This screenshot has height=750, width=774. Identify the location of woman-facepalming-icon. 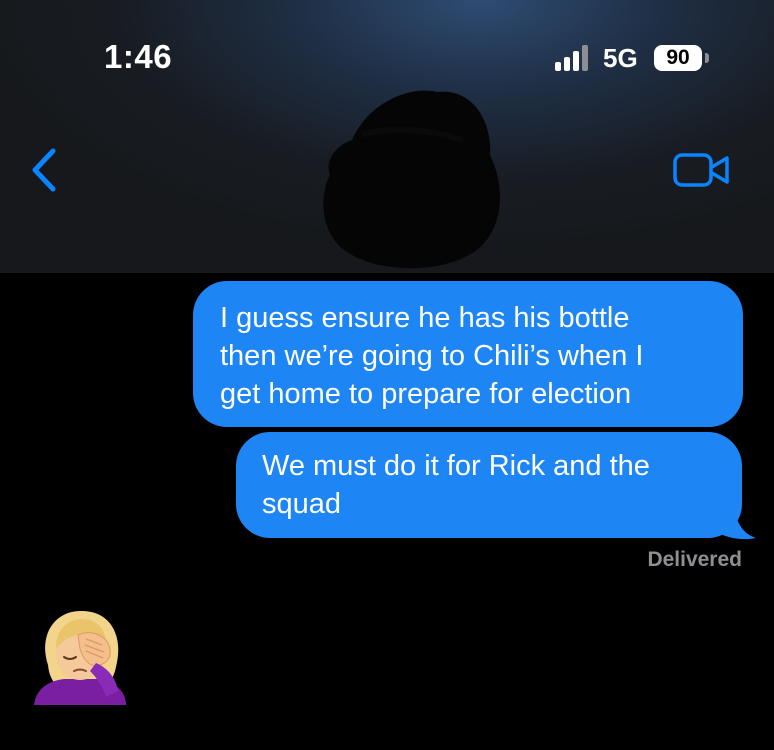
(80, 655).